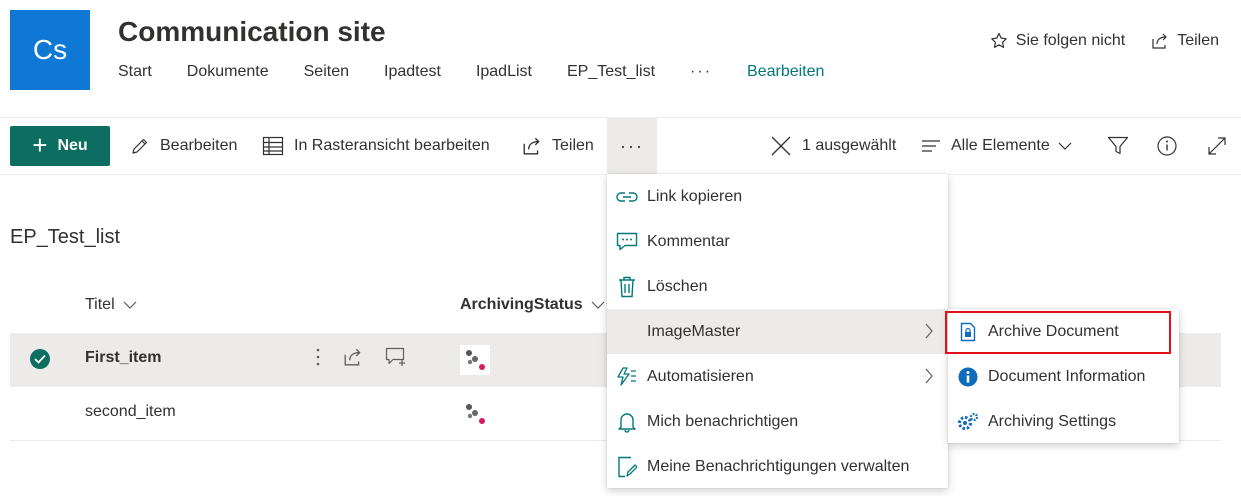 This screenshot has height=496, width=1241. I want to click on menu-item-loeschen: Löschen, so click(777, 286).